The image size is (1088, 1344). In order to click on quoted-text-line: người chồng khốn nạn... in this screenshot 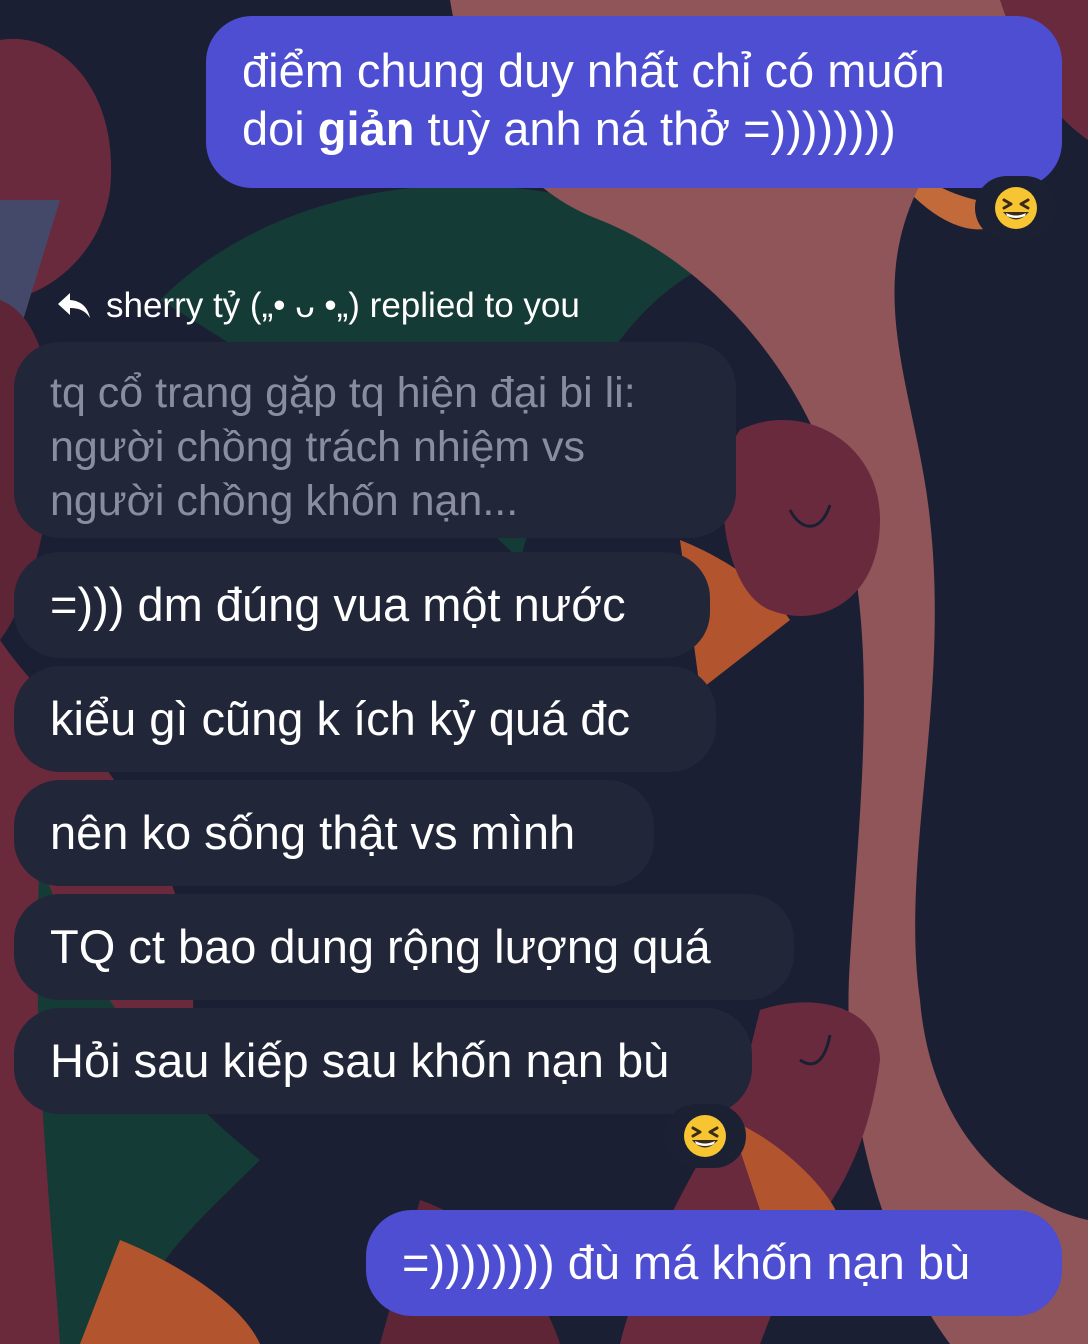, I will do `click(284, 501)`.